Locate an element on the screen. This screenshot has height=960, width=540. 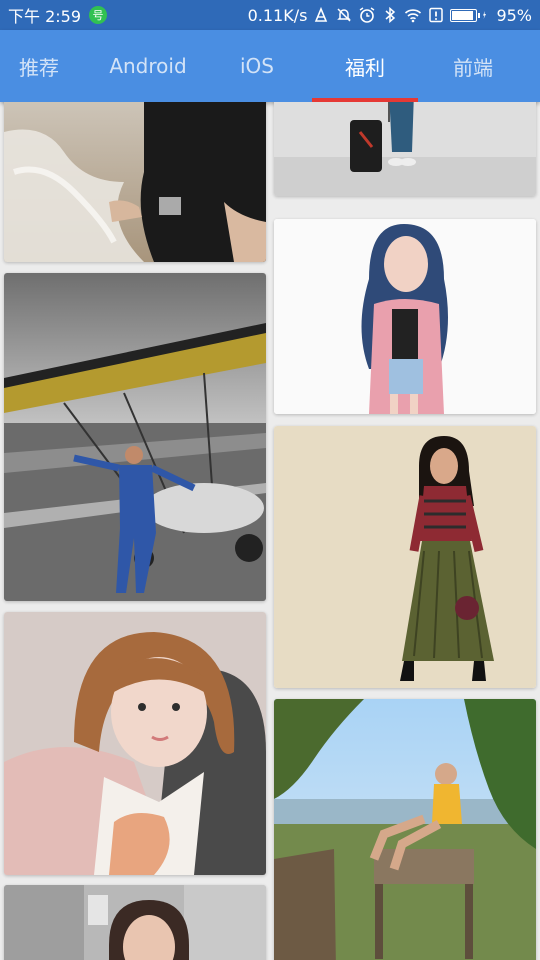
wifi-icon is located at coordinates (413, 16).